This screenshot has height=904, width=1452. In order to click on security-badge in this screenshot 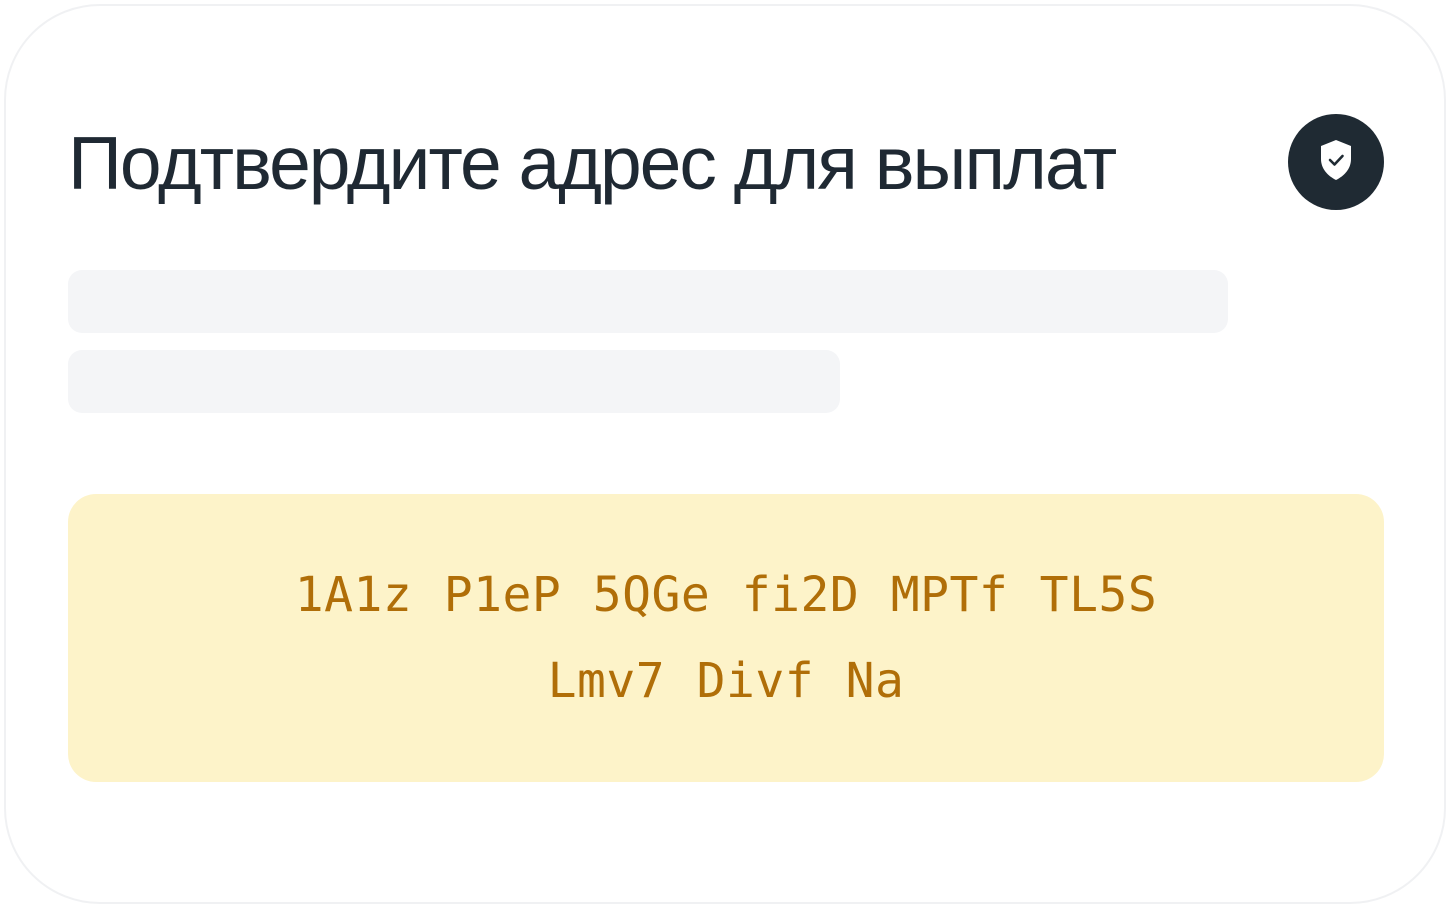, I will do `click(1336, 162)`.